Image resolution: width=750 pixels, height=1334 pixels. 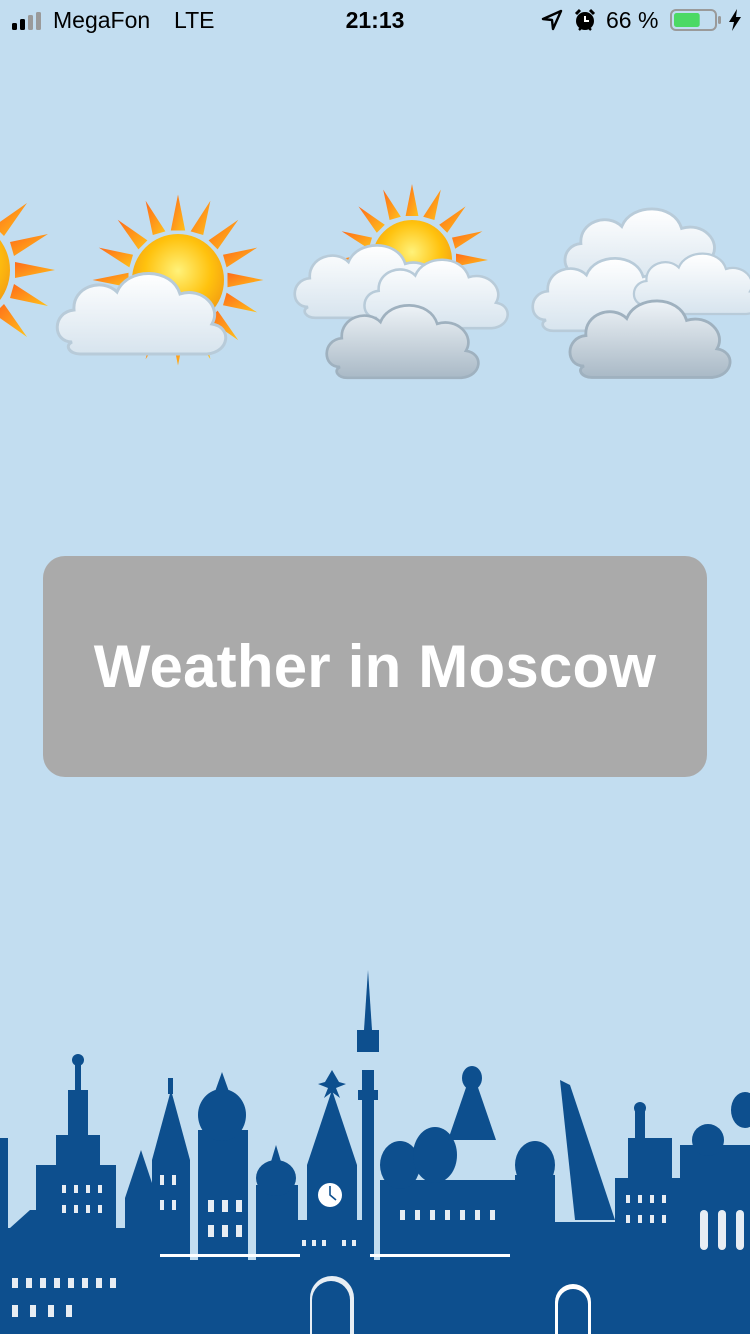 I want to click on network-type: LTE, so click(x=194, y=20).